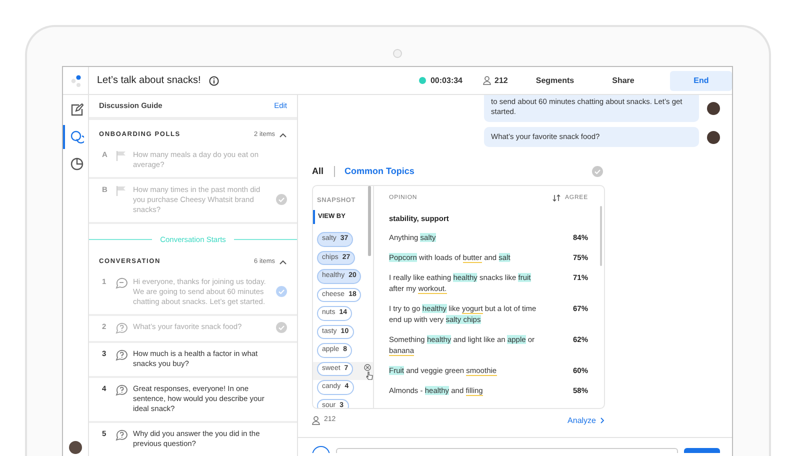  What do you see at coordinates (597, 172) in the screenshot?
I see `check-circle-icon` at bounding box center [597, 172].